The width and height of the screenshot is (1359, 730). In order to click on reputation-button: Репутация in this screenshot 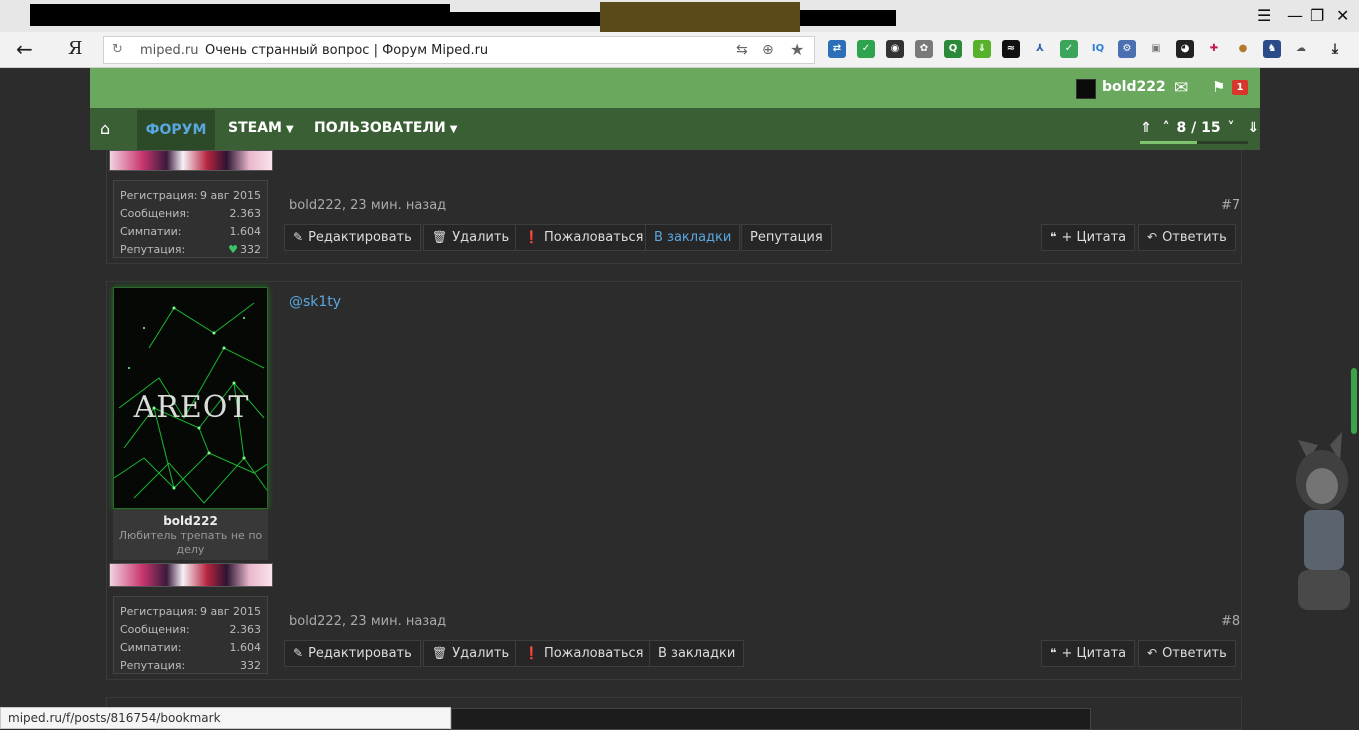, I will do `click(786, 237)`.